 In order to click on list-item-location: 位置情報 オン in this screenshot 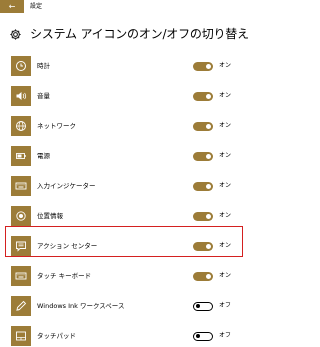, I will do `click(126, 216)`.